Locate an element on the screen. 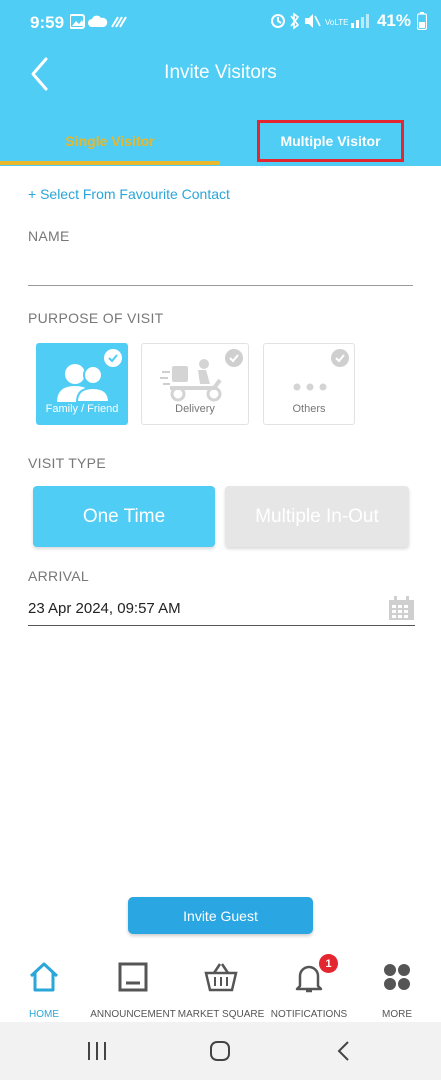 This screenshot has width=441, height=1080. tab-multiple-visitor: Multiple Visitor is located at coordinates (330, 141).